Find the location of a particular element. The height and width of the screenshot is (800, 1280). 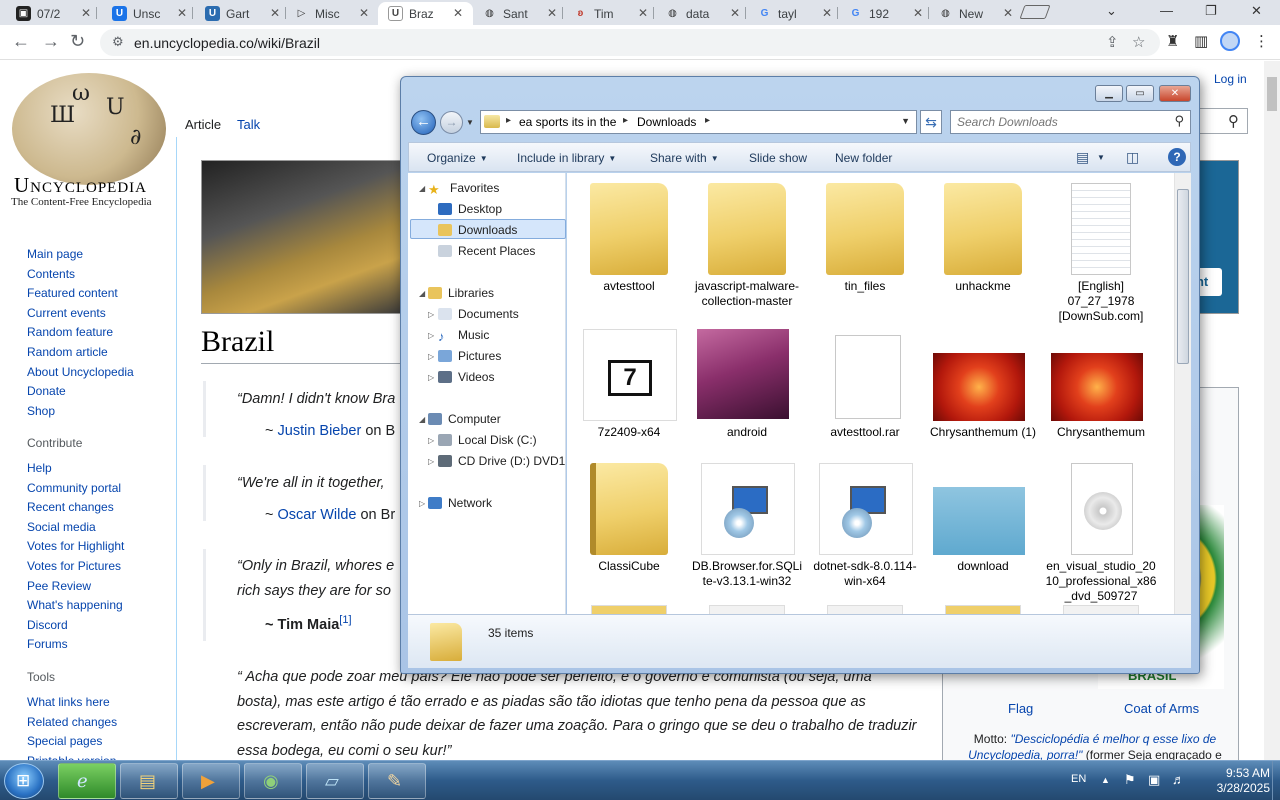

browser-tab: ◍ data ✕ is located at coordinates (702, 13).